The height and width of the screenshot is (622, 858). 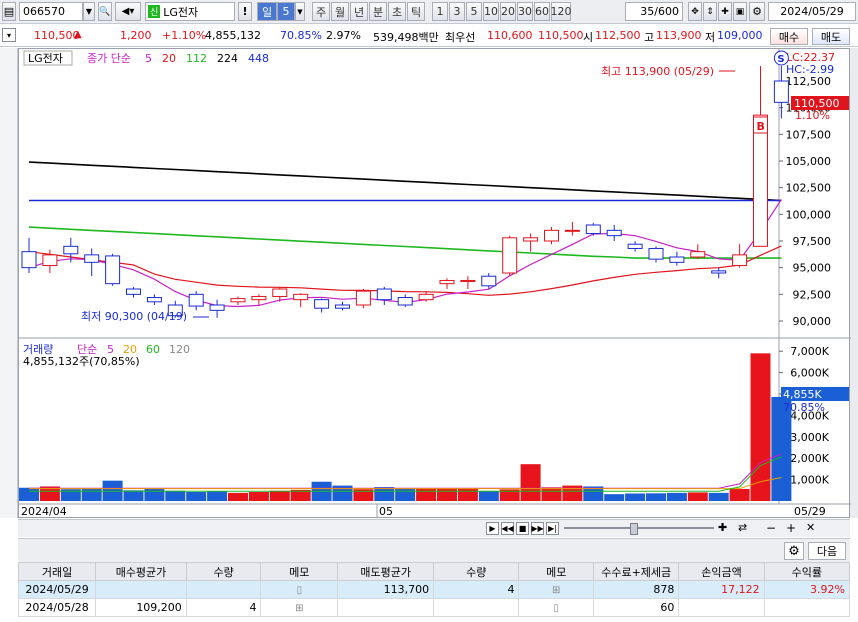 What do you see at coordinates (405, 181) in the screenshot?
I see `ma224-line` at bounding box center [405, 181].